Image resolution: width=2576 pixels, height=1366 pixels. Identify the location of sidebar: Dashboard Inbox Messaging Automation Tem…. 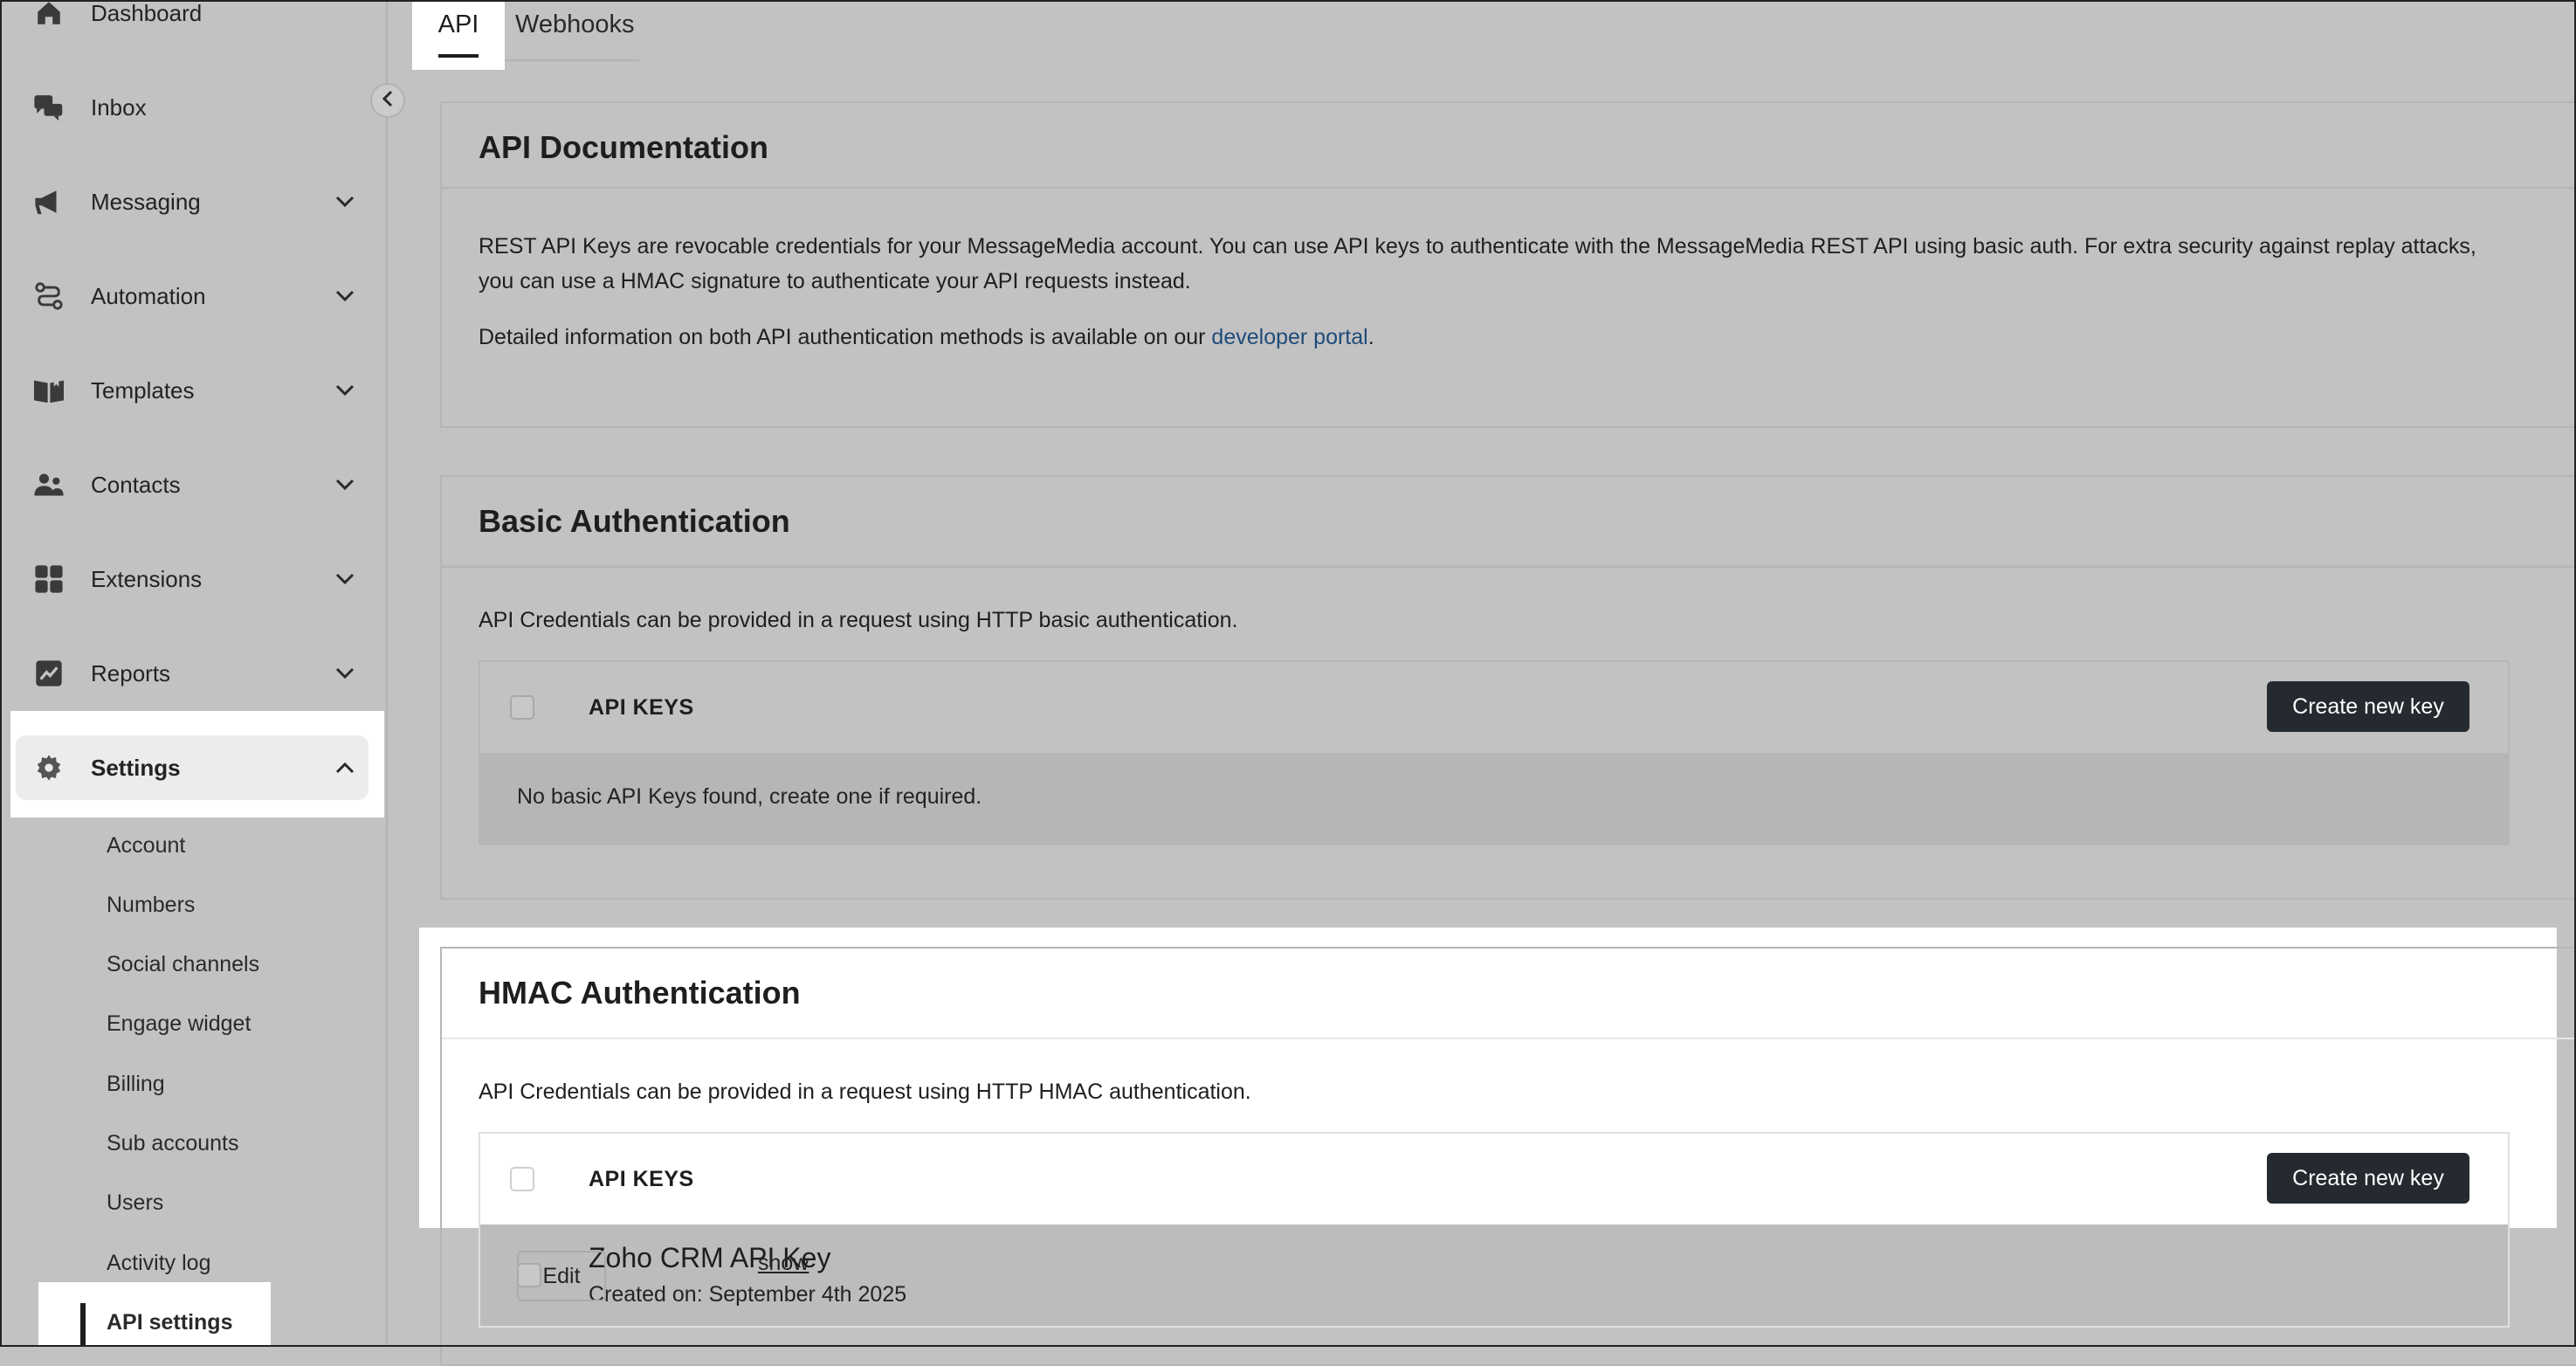
(194, 673).